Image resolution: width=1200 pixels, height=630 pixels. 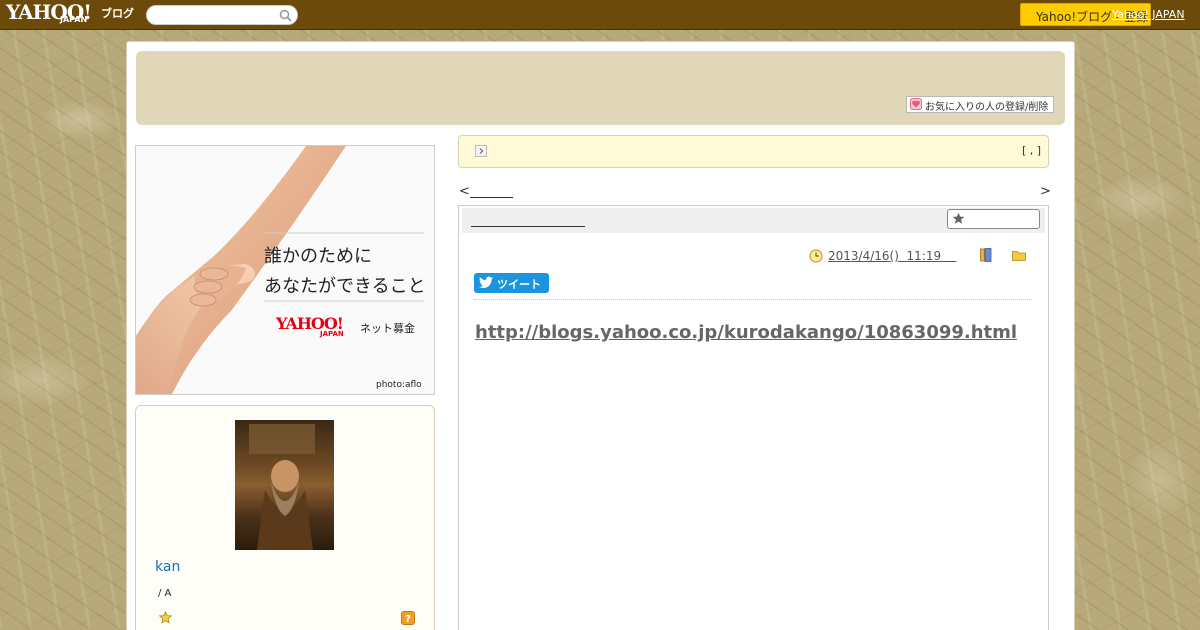 What do you see at coordinates (986, 255) in the screenshot?
I see `book-icon` at bounding box center [986, 255].